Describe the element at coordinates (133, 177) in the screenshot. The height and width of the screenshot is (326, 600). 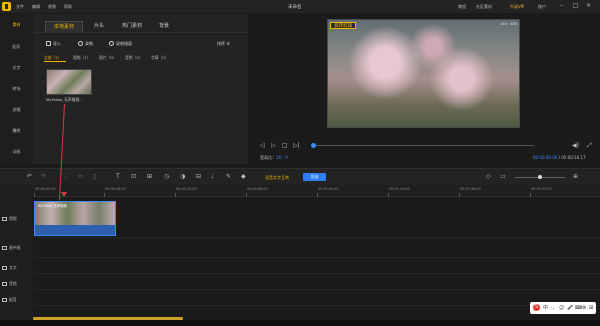
I see `crop-icon: ⊡` at that location.